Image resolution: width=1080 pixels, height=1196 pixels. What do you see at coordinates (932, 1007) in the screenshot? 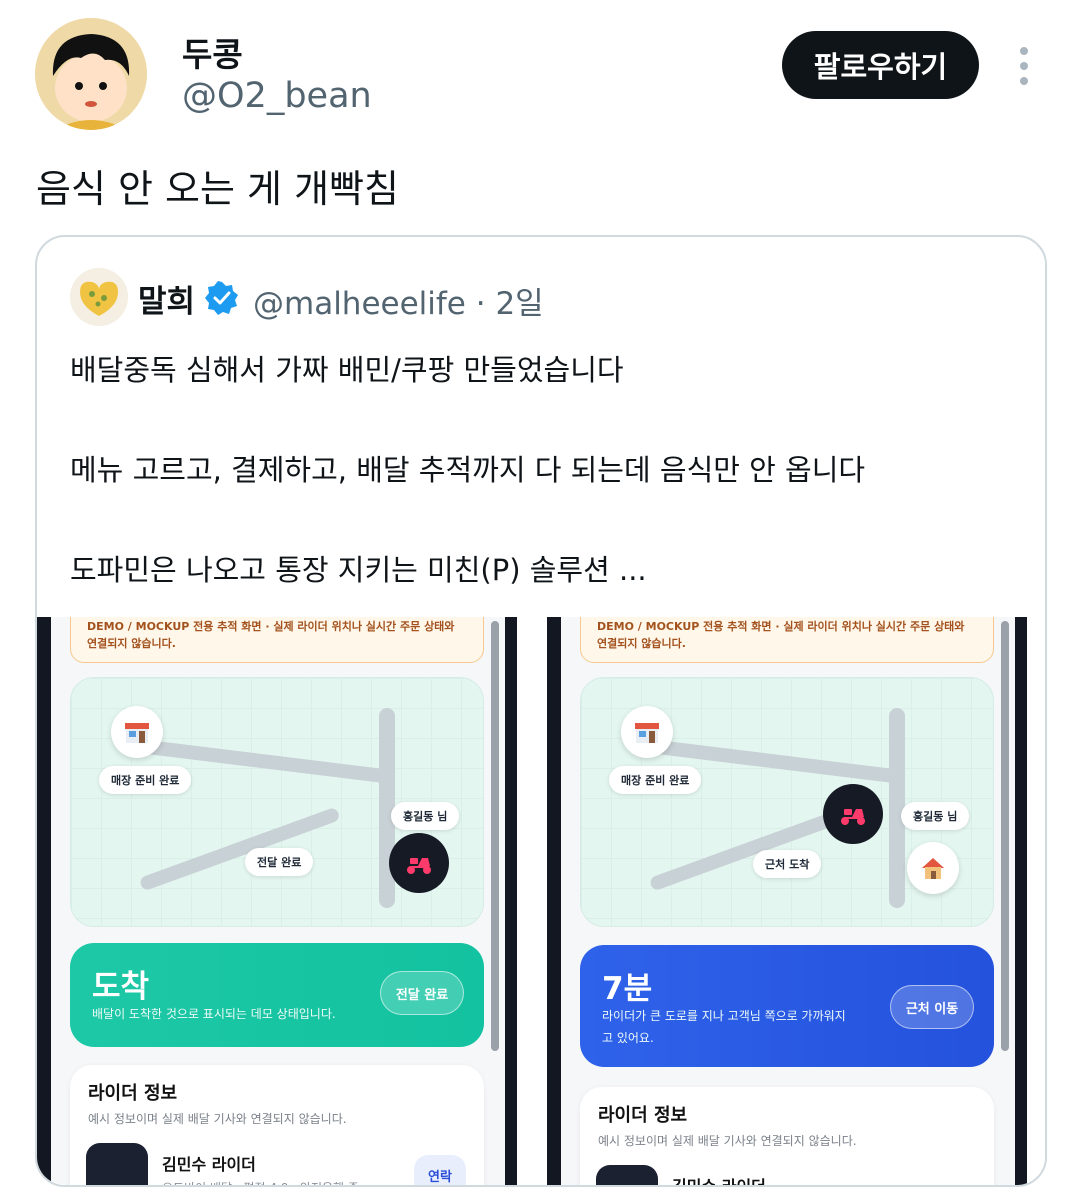
I see `status-button: 근처 이동` at bounding box center [932, 1007].